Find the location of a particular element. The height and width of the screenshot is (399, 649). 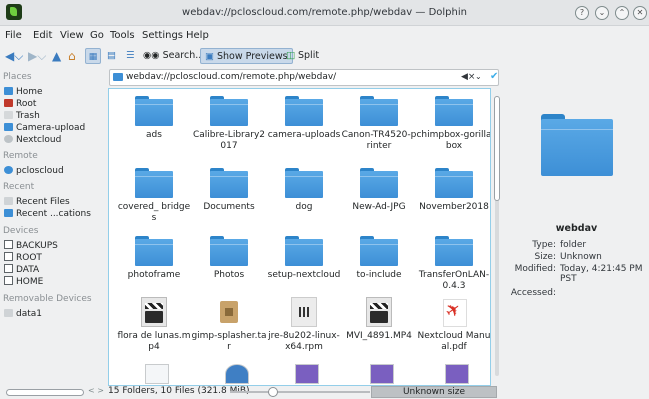

folder-item: November2018 is located at coordinates (453, 190).